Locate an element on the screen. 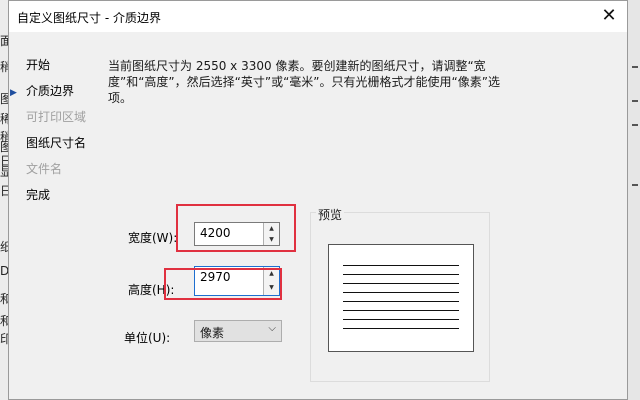 The height and width of the screenshot is (400, 640). unit-label: 单位(U): is located at coordinates (147, 338).